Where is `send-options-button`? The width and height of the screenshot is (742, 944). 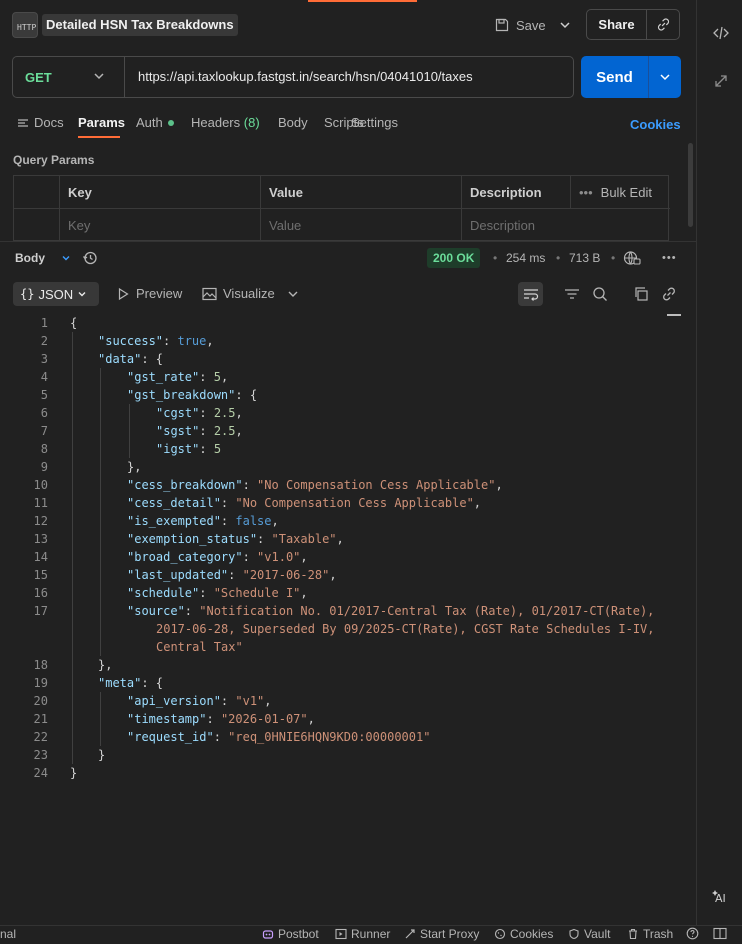
send-options-button is located at coordinates (665, 77).